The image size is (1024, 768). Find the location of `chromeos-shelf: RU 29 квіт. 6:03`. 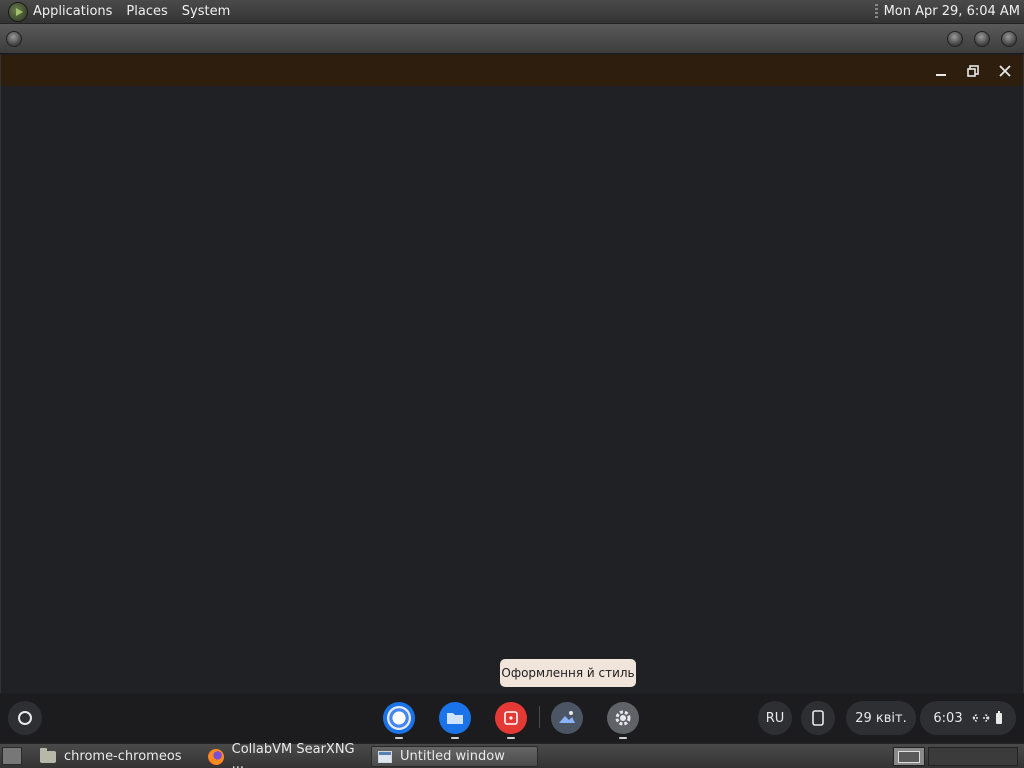

chromeos-shelf: RU 29 квіт. 6:03 is located at coordinates (512, 718).